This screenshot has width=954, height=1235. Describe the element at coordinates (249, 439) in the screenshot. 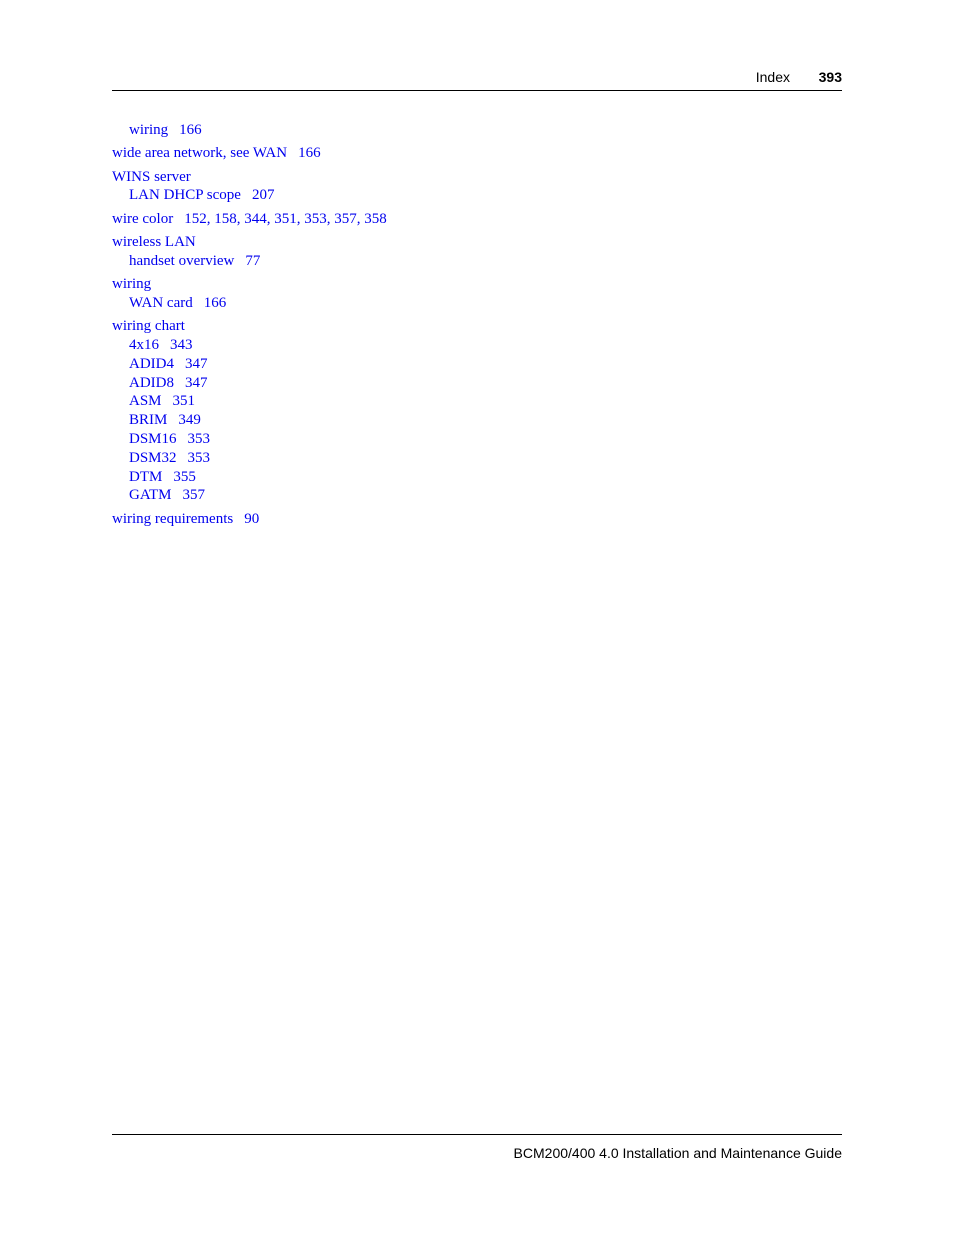

I see `index-subentry: DSM16 353` at that location.